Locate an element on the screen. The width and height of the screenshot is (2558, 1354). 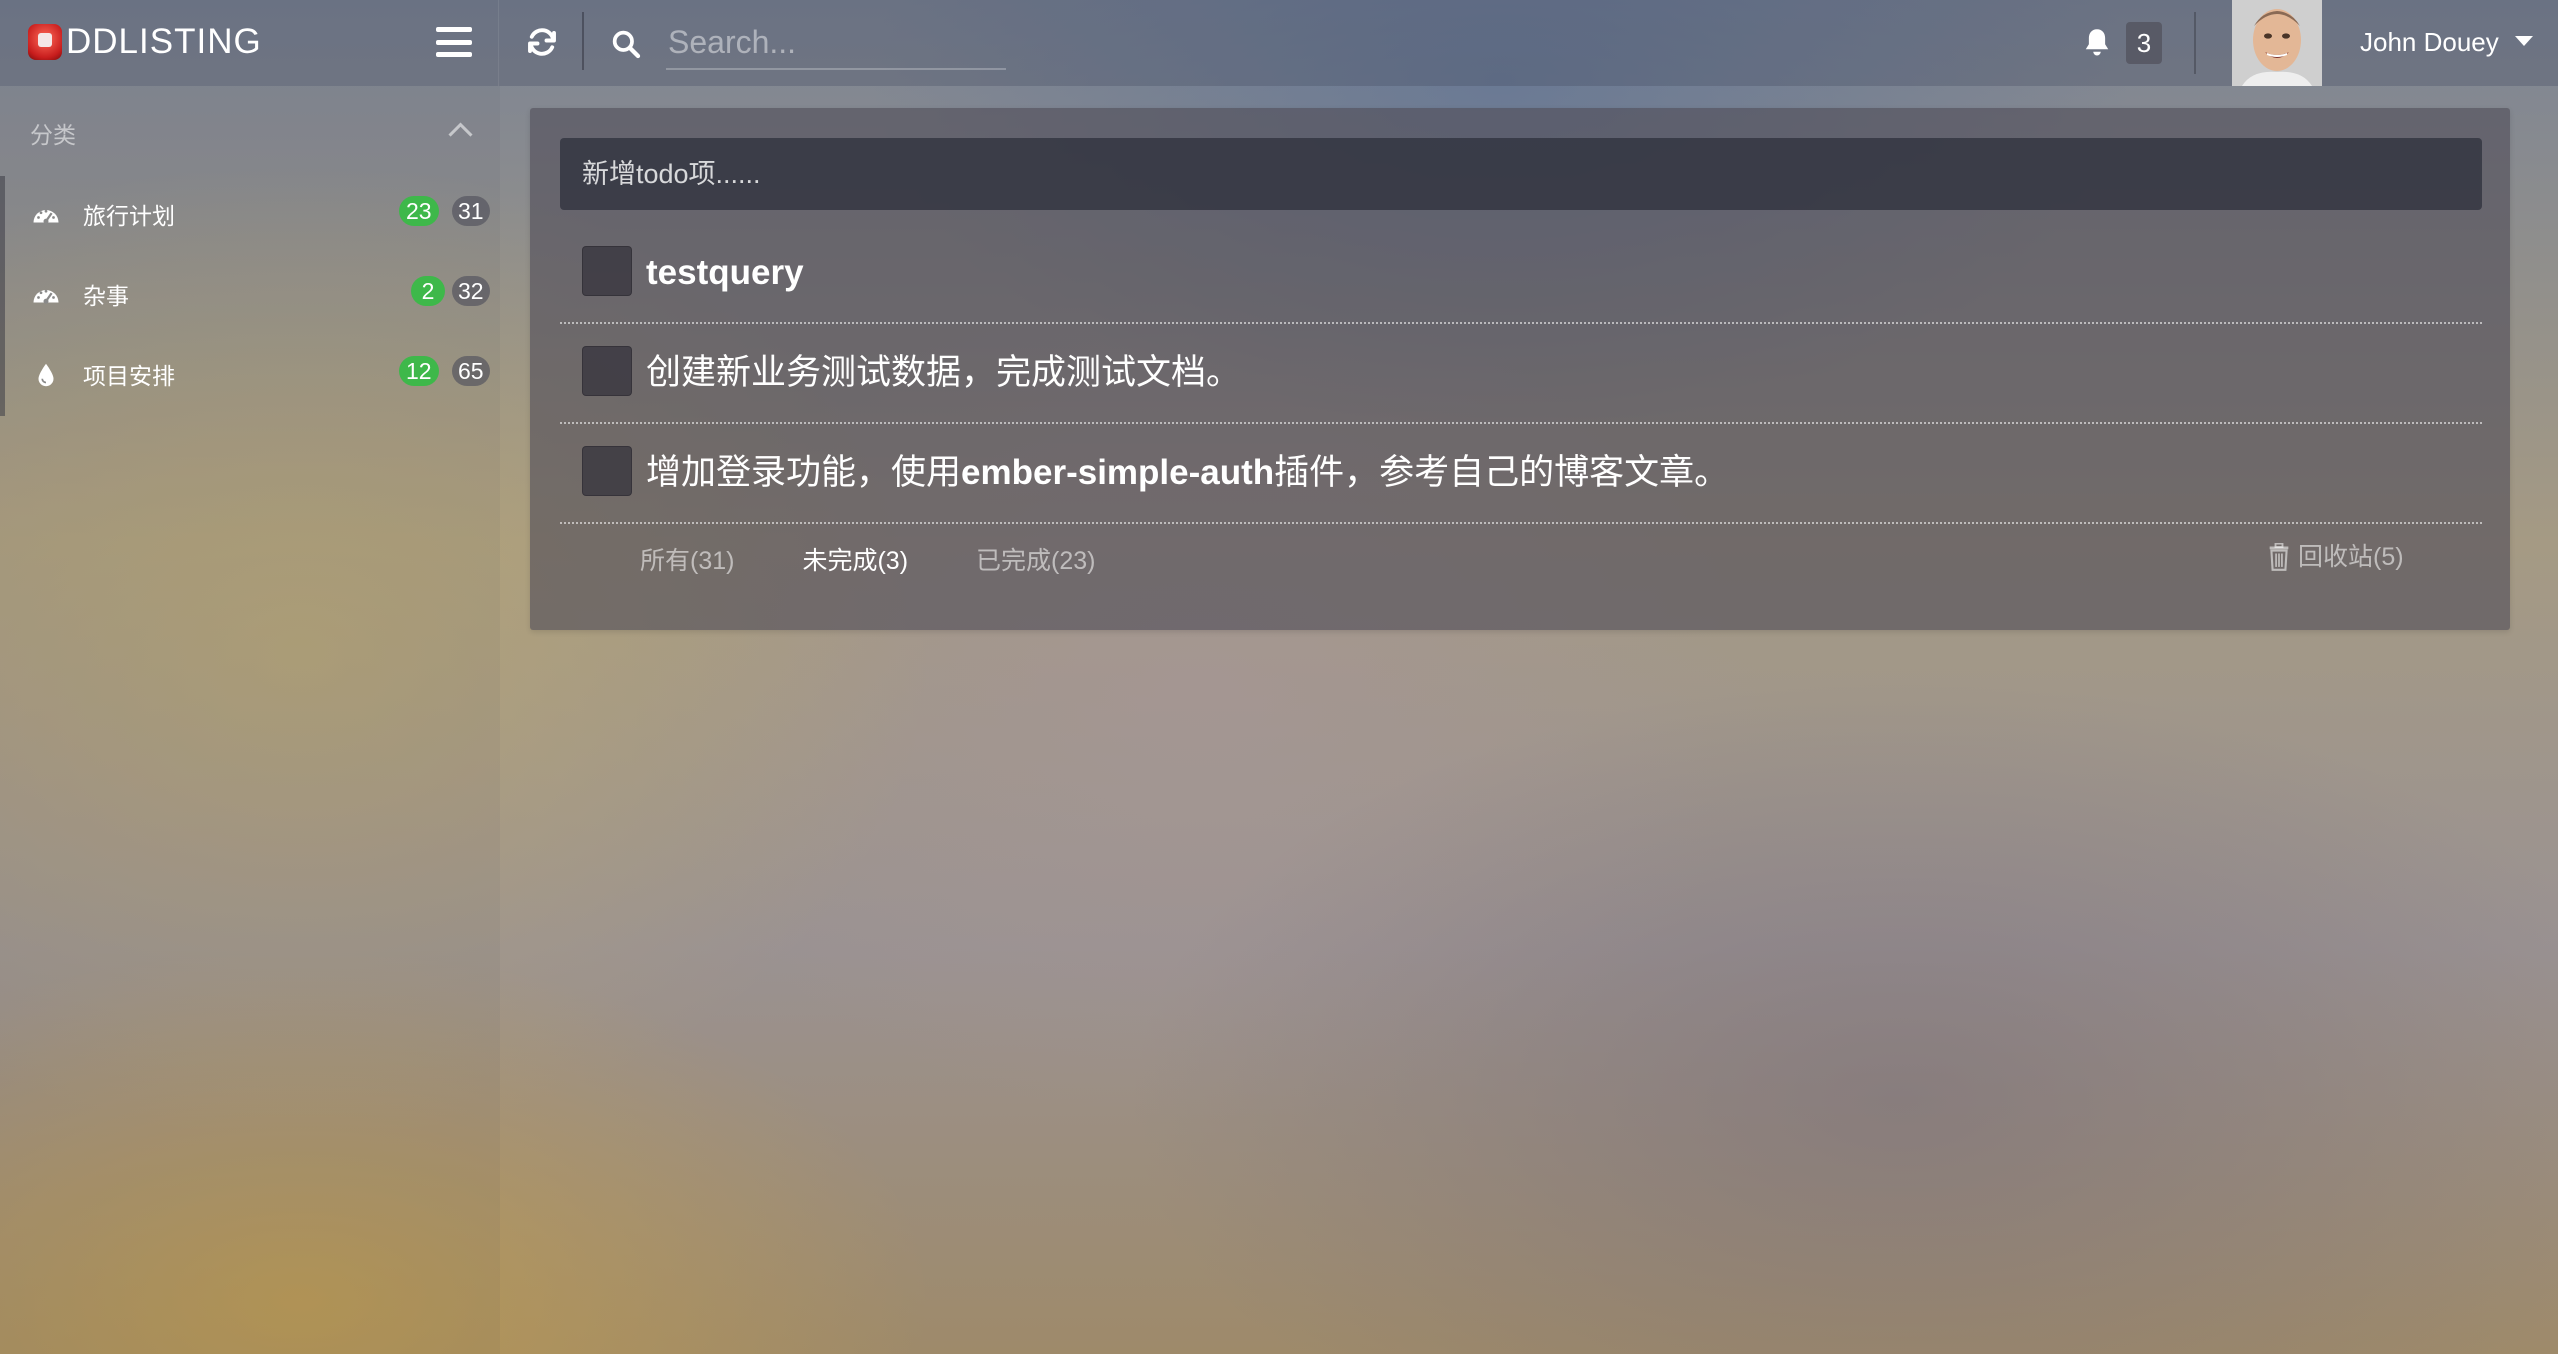
chevron-down-icon is located at coordinates (2524, 41).